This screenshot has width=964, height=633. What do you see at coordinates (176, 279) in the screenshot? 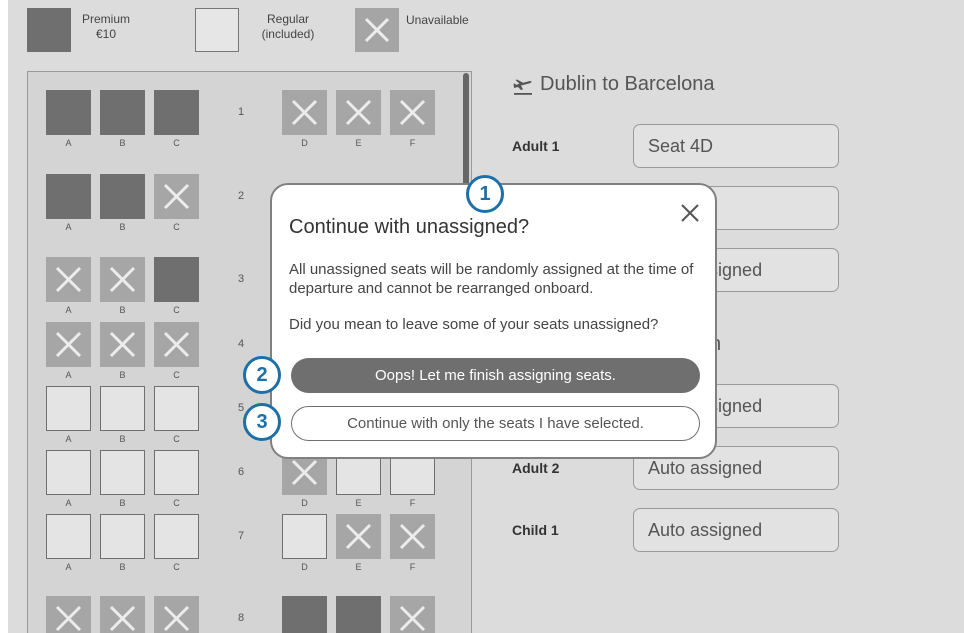
I see `seat-3C` at bounding box center [176, 279].